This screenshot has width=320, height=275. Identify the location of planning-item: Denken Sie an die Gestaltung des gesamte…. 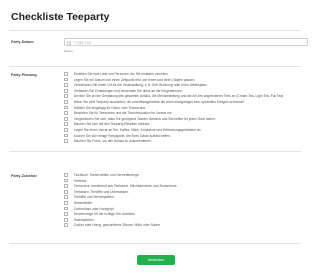
(174, 97).